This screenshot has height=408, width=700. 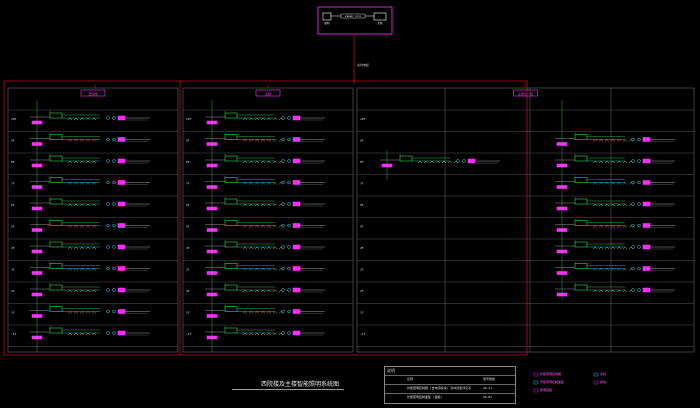 What do you see at coordinates (13, 141) in the screenshot?
I see `floor-label: 9F` at bounding box center [13, 141].